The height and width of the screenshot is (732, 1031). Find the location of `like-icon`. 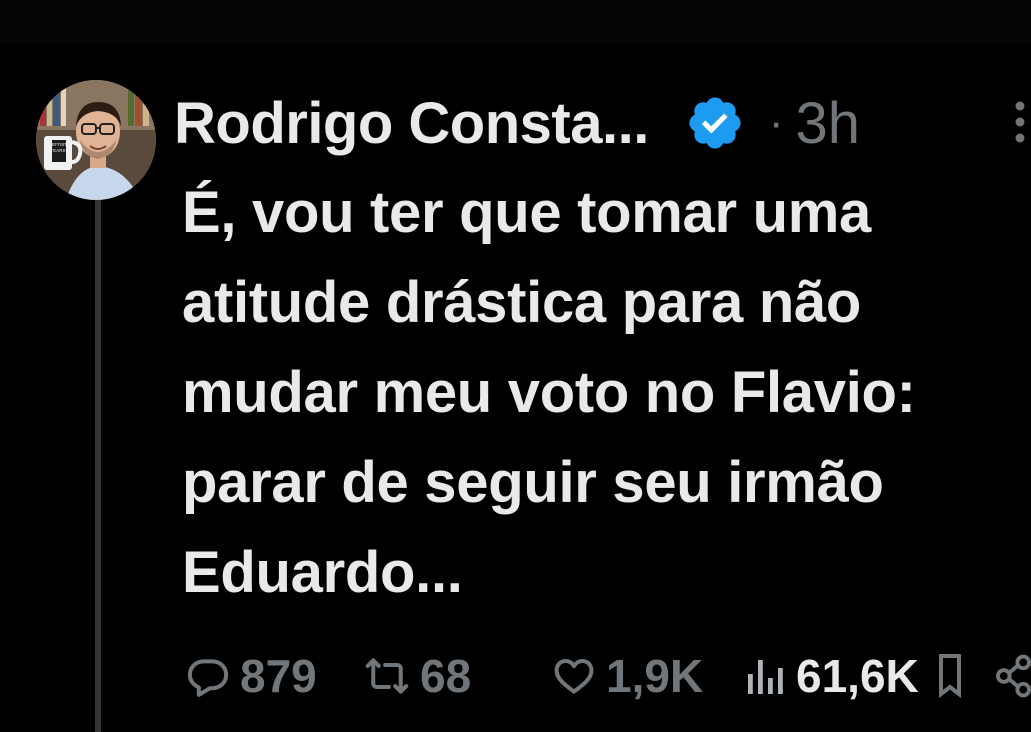

like-icon is located at coordinates (574, 676).